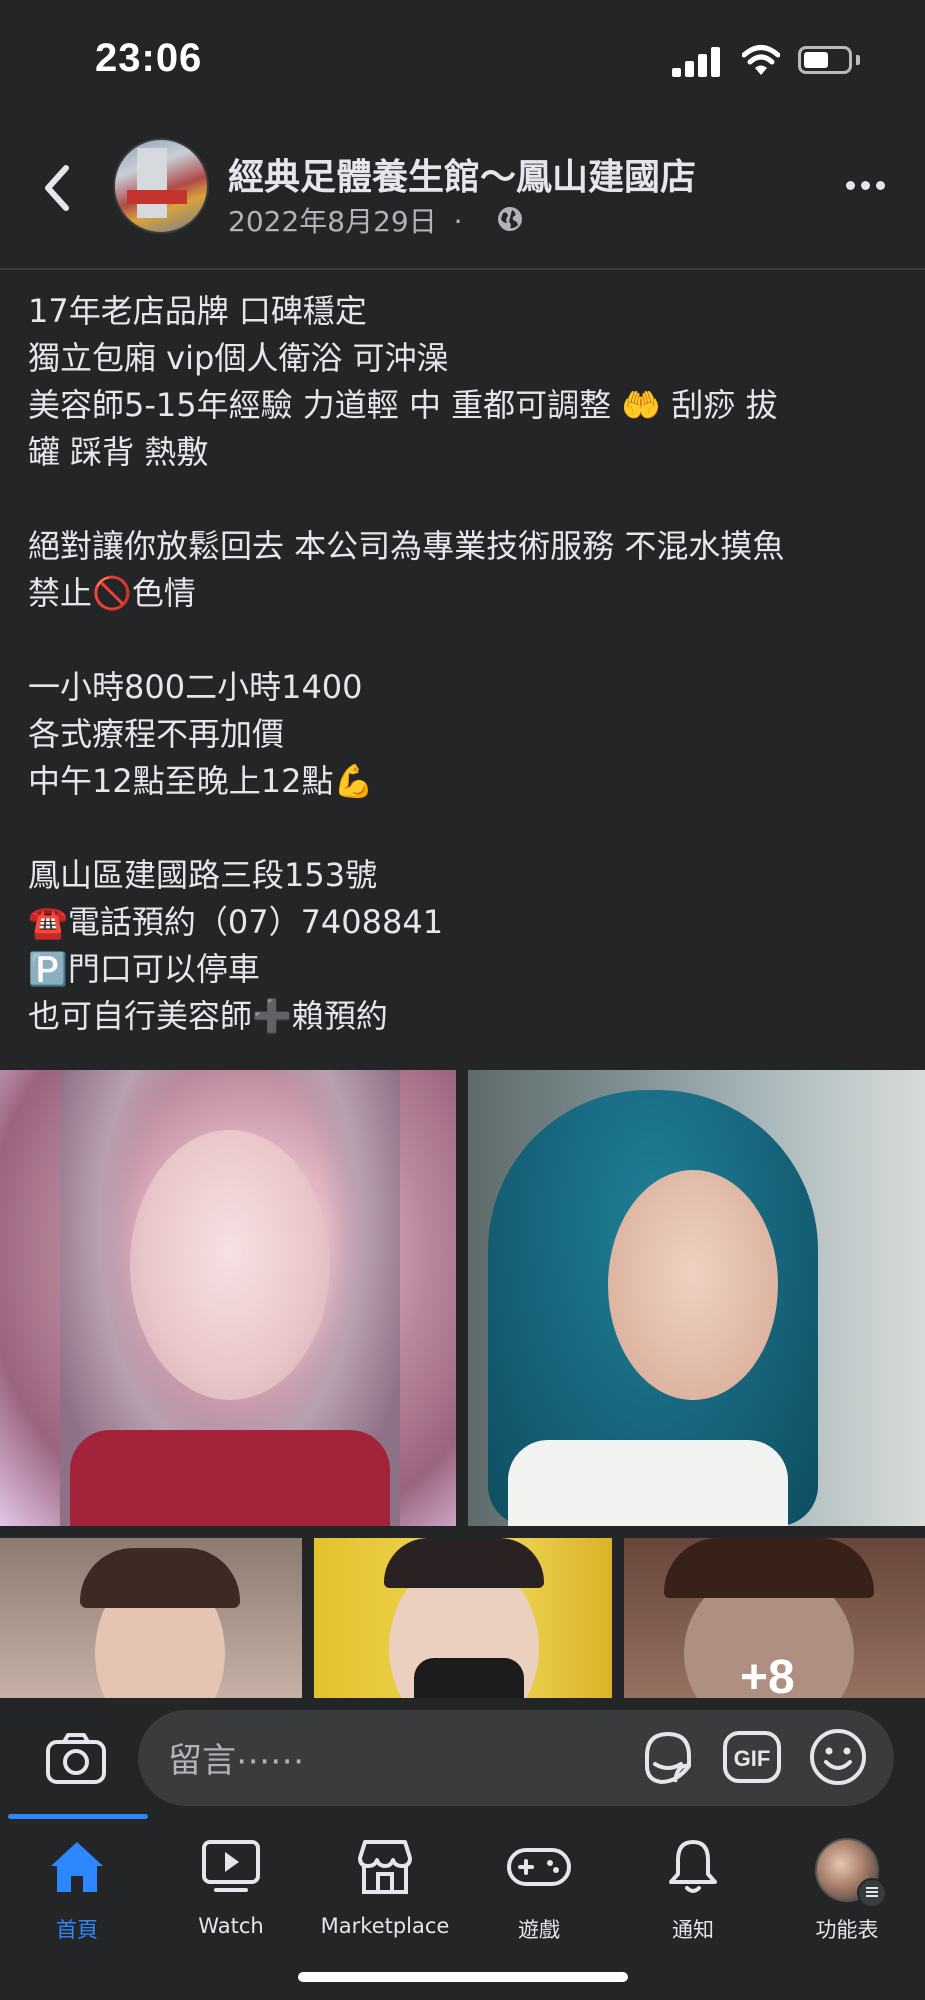  I want to click on tab-menu-label: 功能表, so click(847, 1930).